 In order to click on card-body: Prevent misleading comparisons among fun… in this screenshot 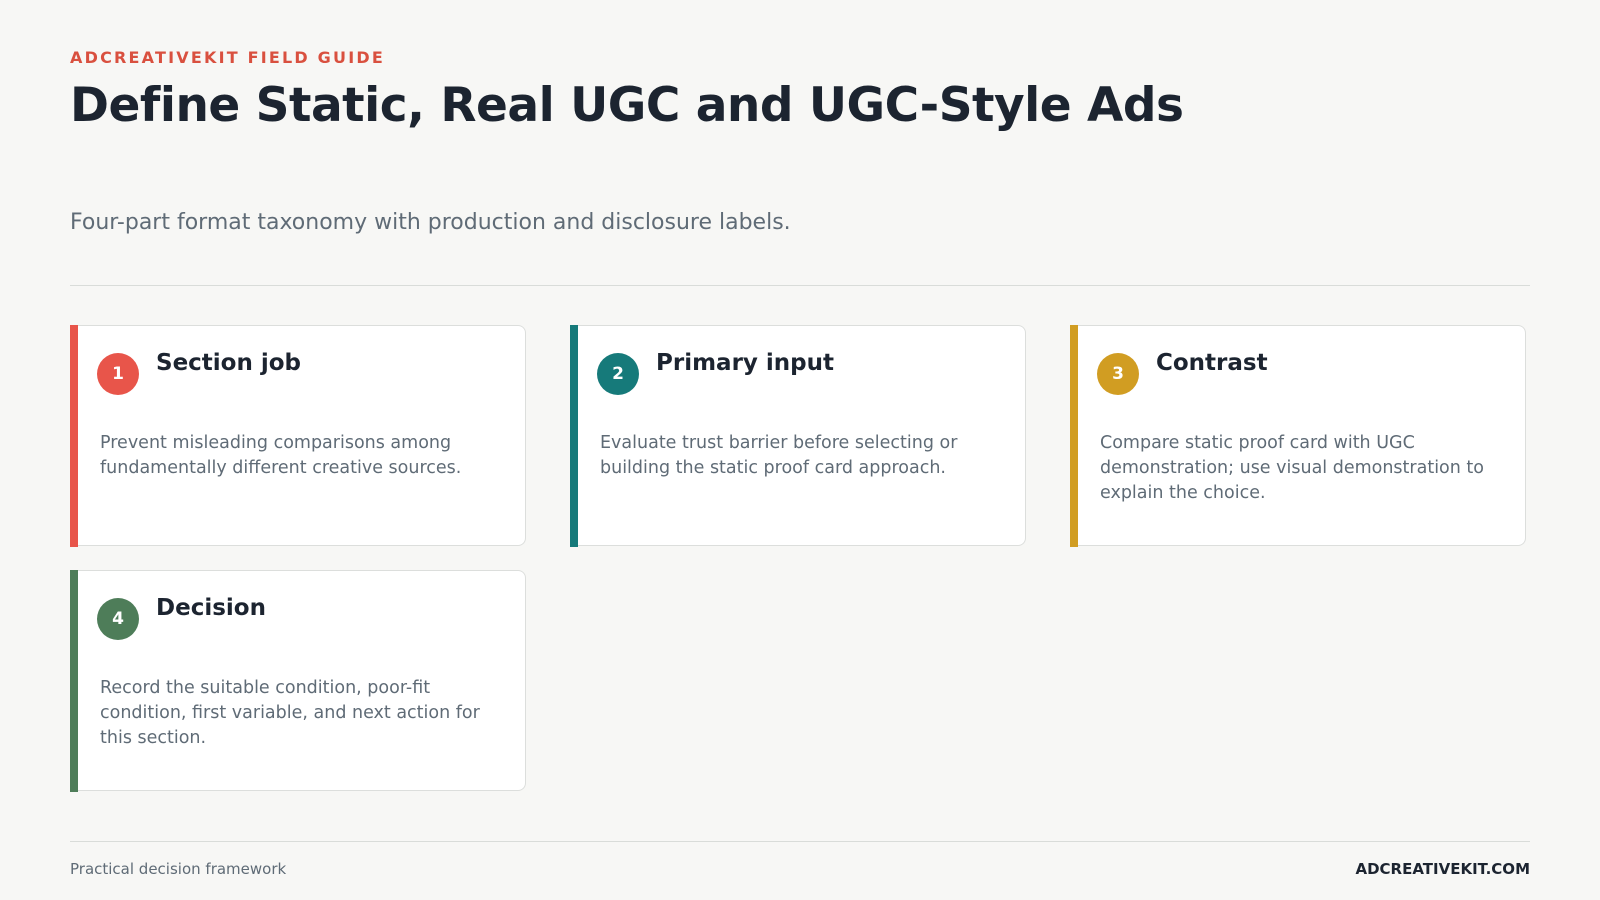, I will do `click(281, 455)`.